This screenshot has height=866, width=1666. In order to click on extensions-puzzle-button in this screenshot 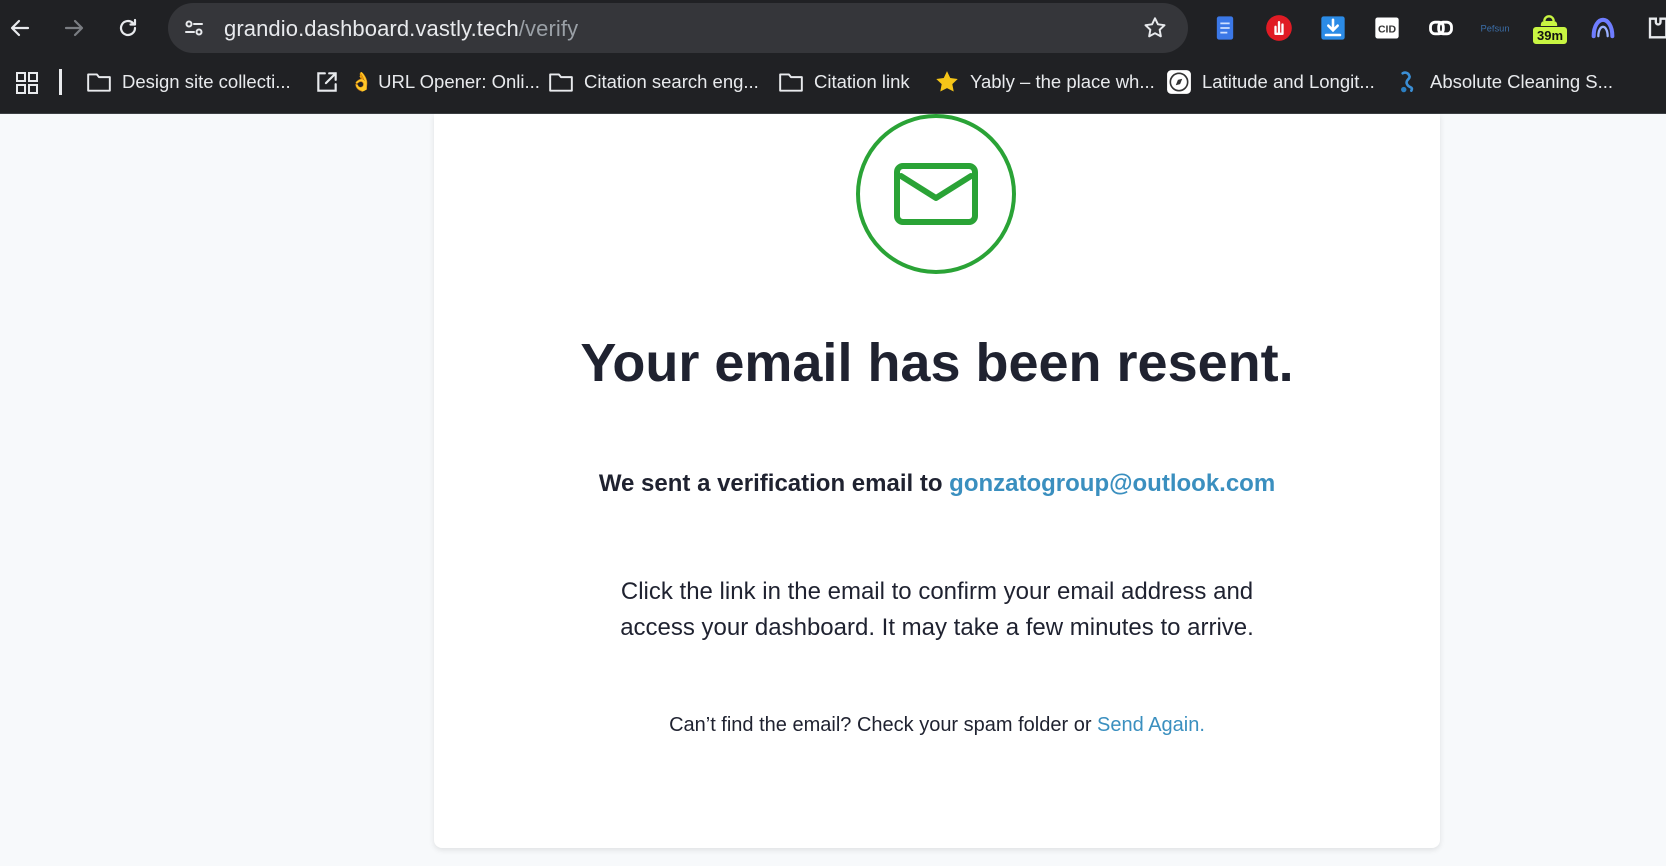, I will do `click(1653, 28)`.